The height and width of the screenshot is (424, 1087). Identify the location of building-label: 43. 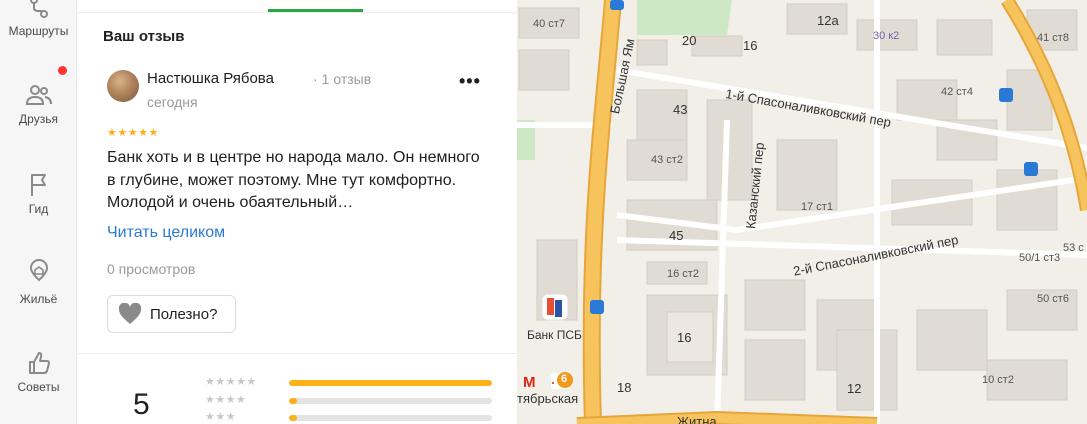
(680, 109).